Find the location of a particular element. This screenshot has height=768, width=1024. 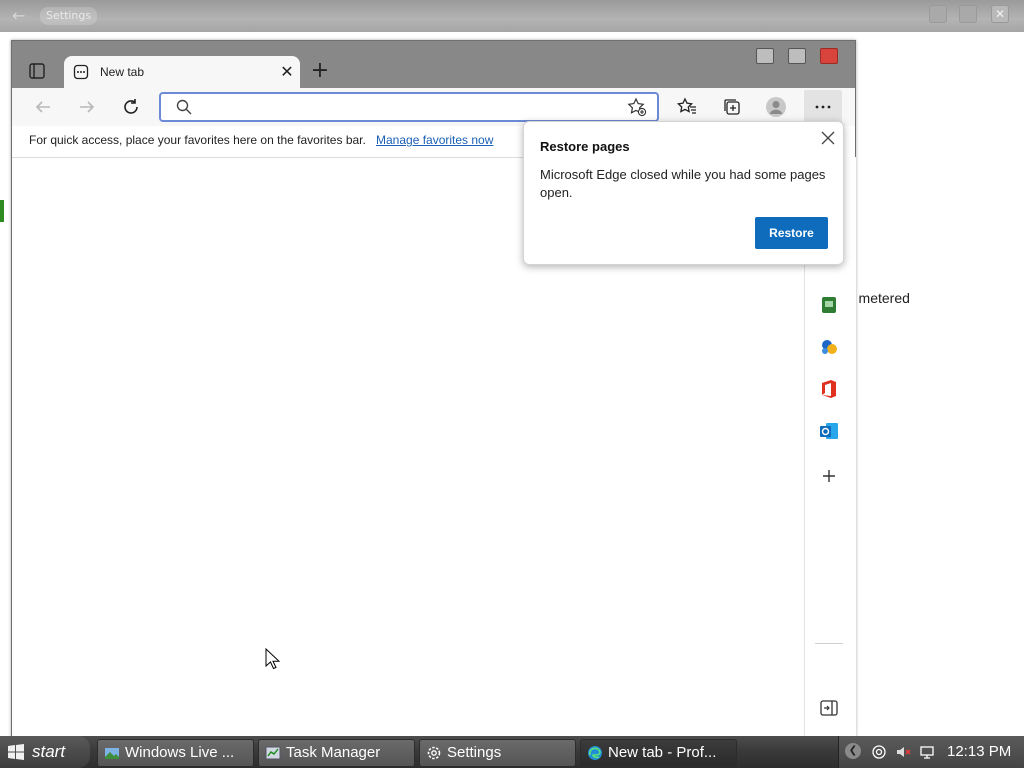

settings-and-more-button is located at coordinates (823, 107).